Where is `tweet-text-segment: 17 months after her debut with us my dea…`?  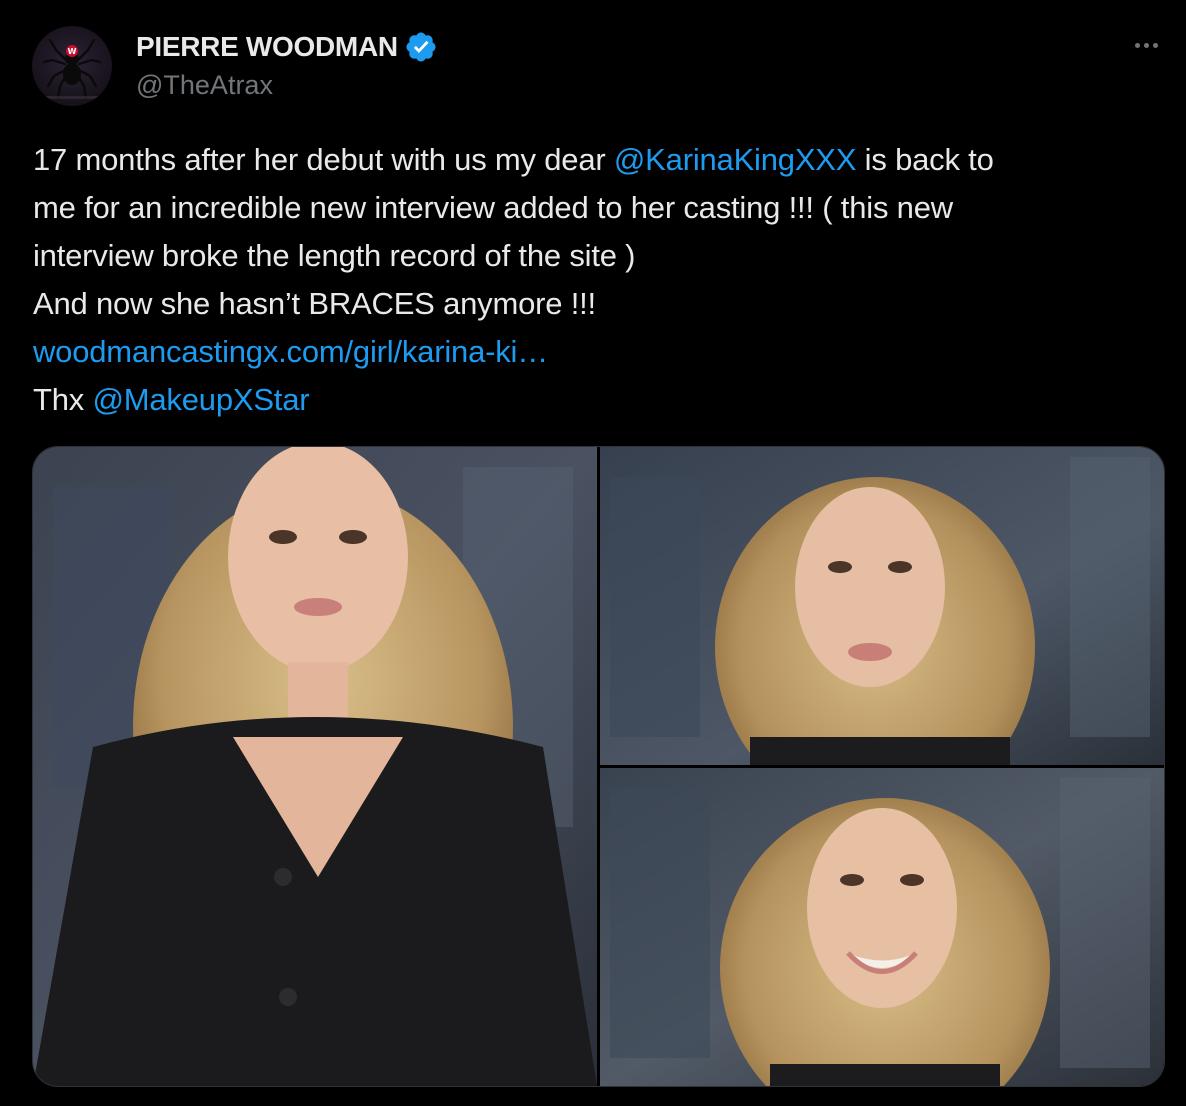
tweet-text-segment: 17 months after her debut with us my dea… is located at coordinates (323, 159).